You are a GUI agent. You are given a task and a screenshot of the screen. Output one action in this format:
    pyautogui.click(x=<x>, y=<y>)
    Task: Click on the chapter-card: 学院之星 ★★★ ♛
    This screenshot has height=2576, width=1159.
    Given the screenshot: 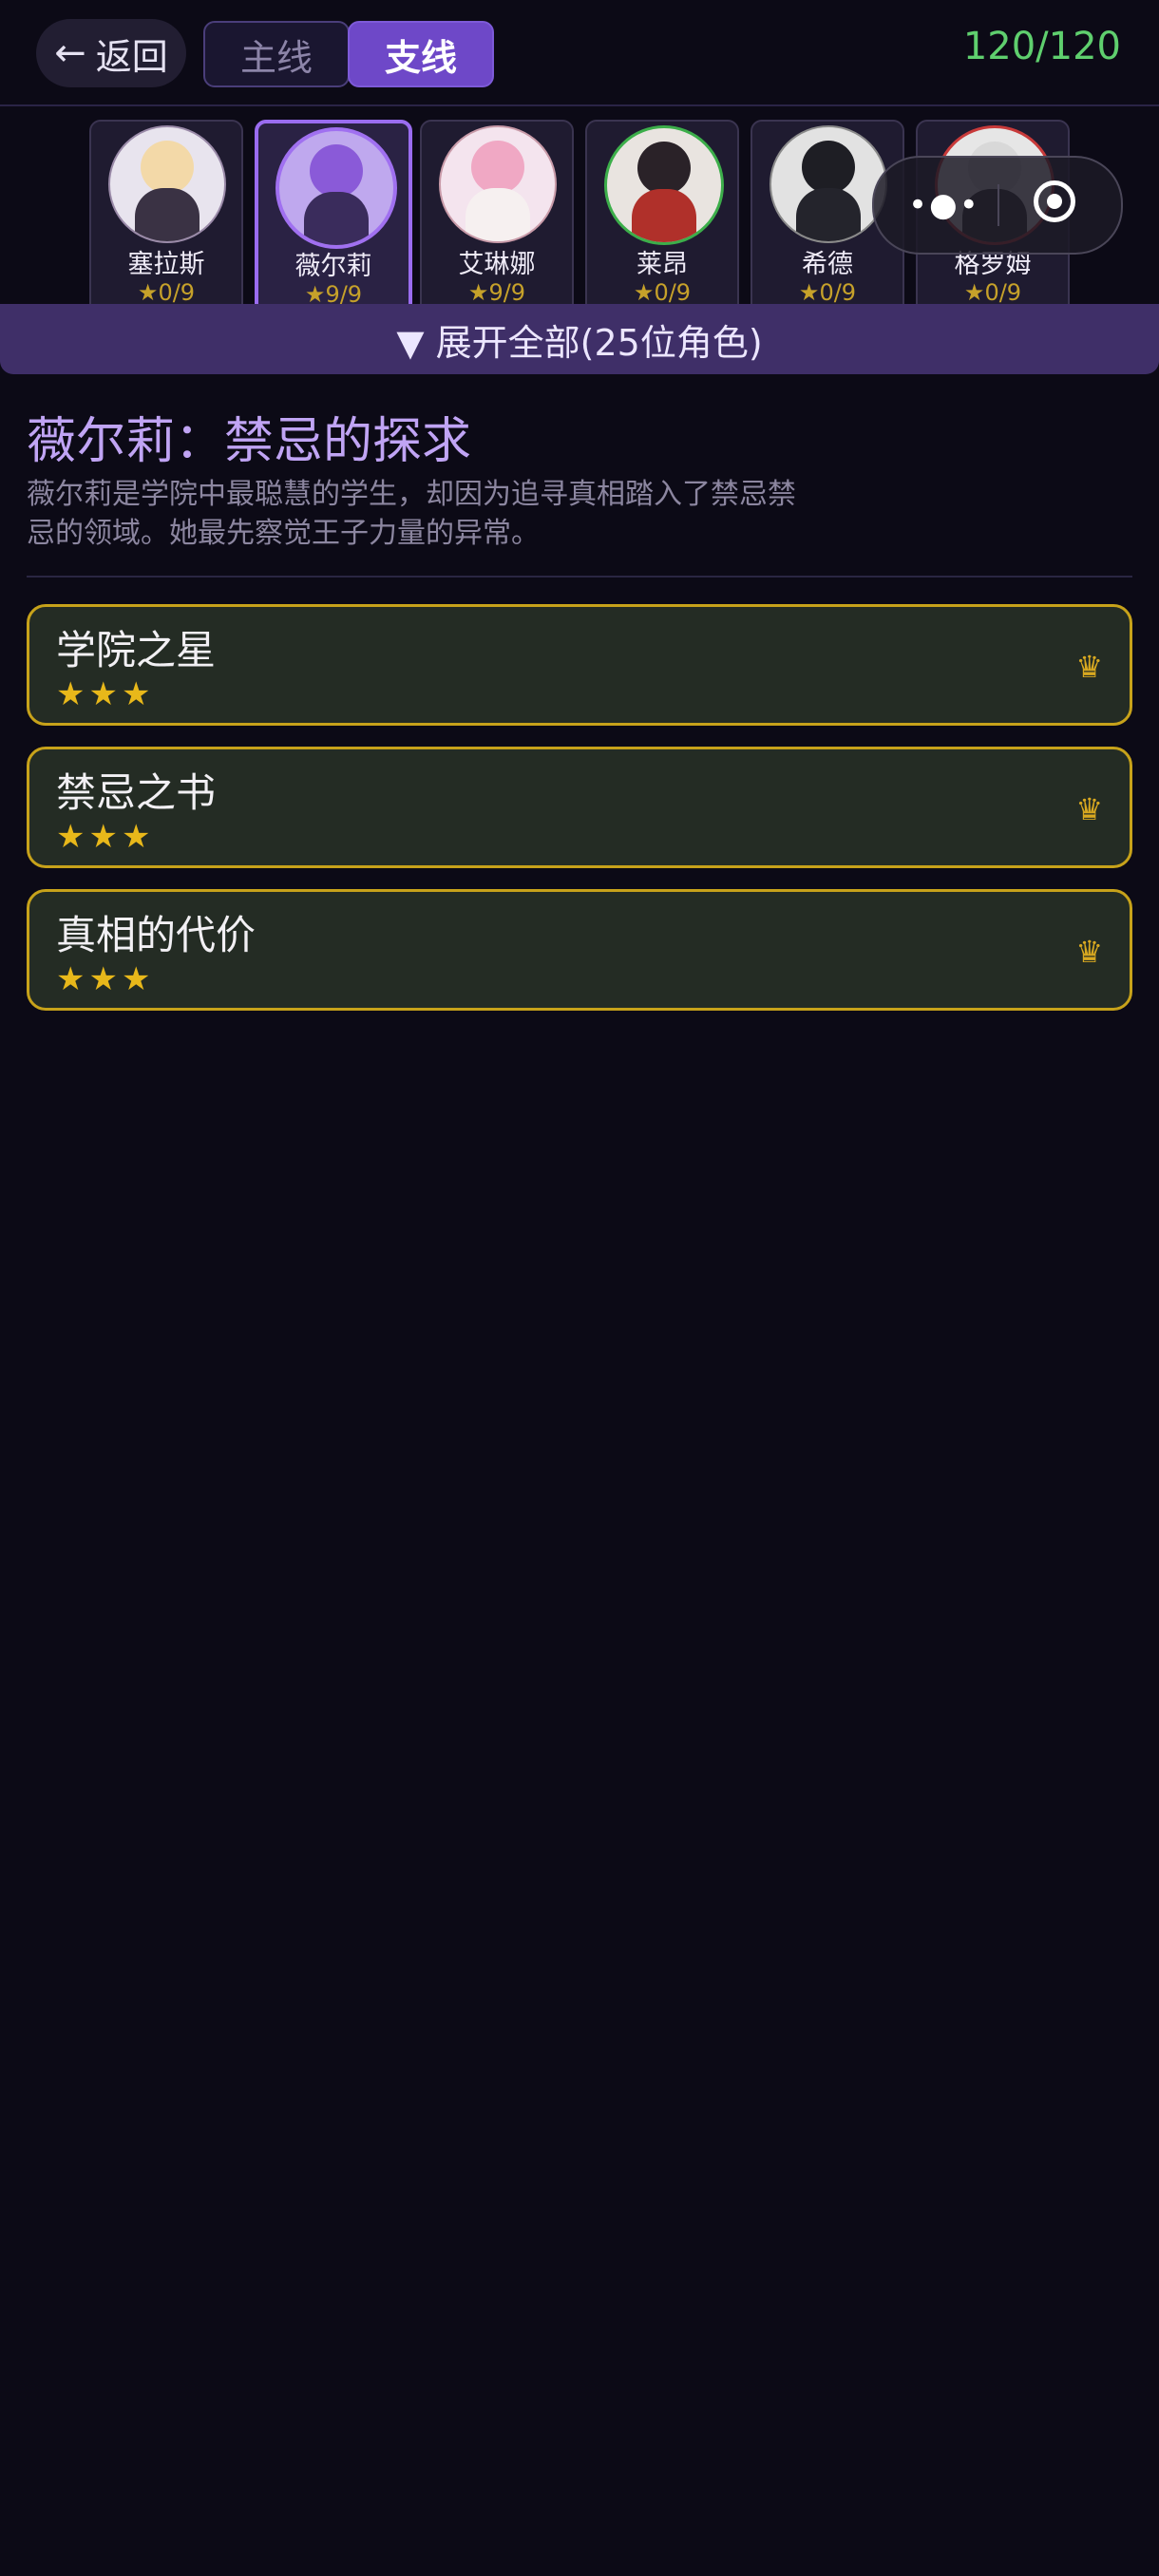 What is the action you would take?
    pyautogui.click(x=579, y=665)
    